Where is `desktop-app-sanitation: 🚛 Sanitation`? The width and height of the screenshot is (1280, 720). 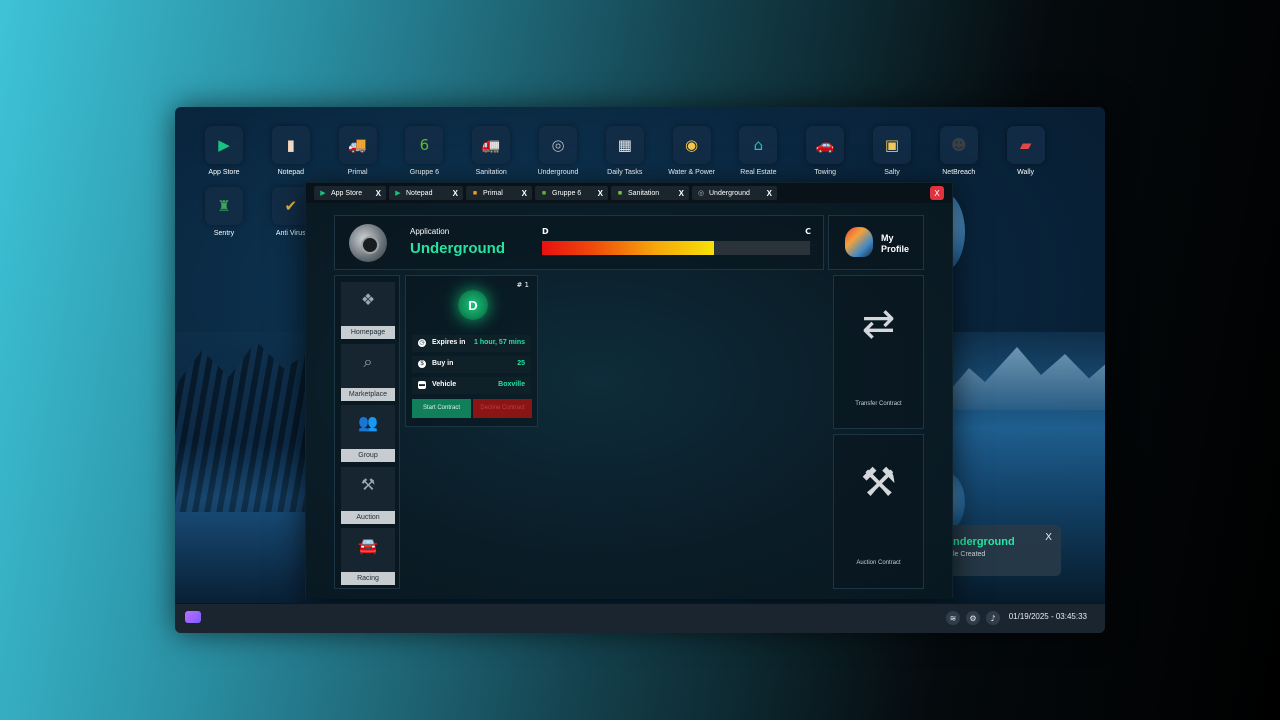 desktop-app-sanitation: 🚛 Sanitation is located at coordinates (491, 151).